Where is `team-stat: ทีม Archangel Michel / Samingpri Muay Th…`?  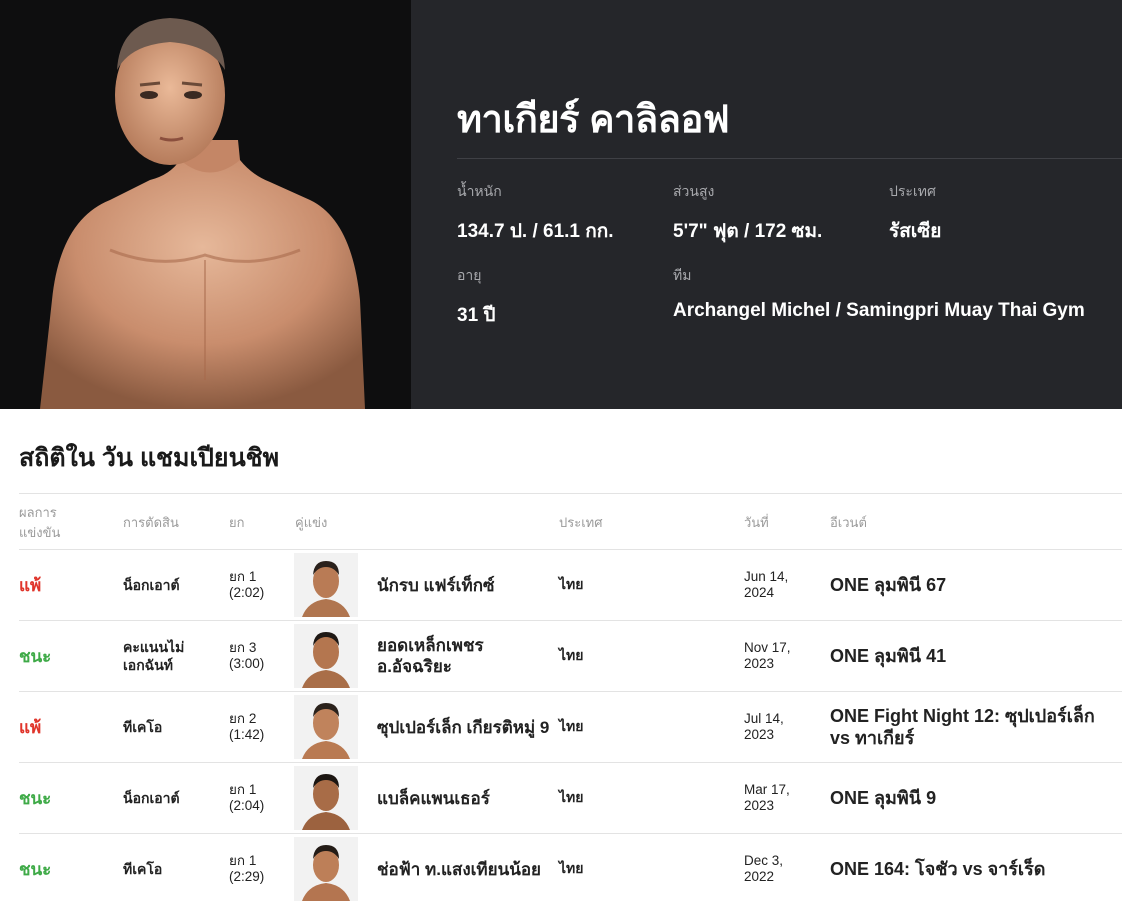 team-stat: ทีม Archangel Michel / Samingpri Muay Th… is located at coordinates (879, 293).